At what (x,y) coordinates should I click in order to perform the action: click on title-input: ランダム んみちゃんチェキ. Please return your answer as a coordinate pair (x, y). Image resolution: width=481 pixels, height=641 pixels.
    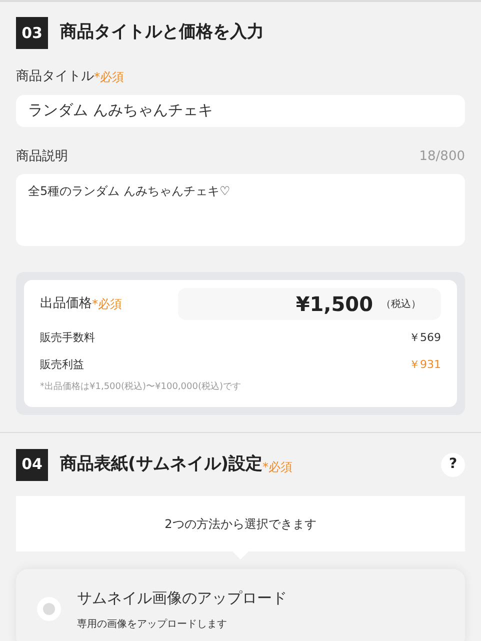
    Looking at the image, I should click on (240, 110).